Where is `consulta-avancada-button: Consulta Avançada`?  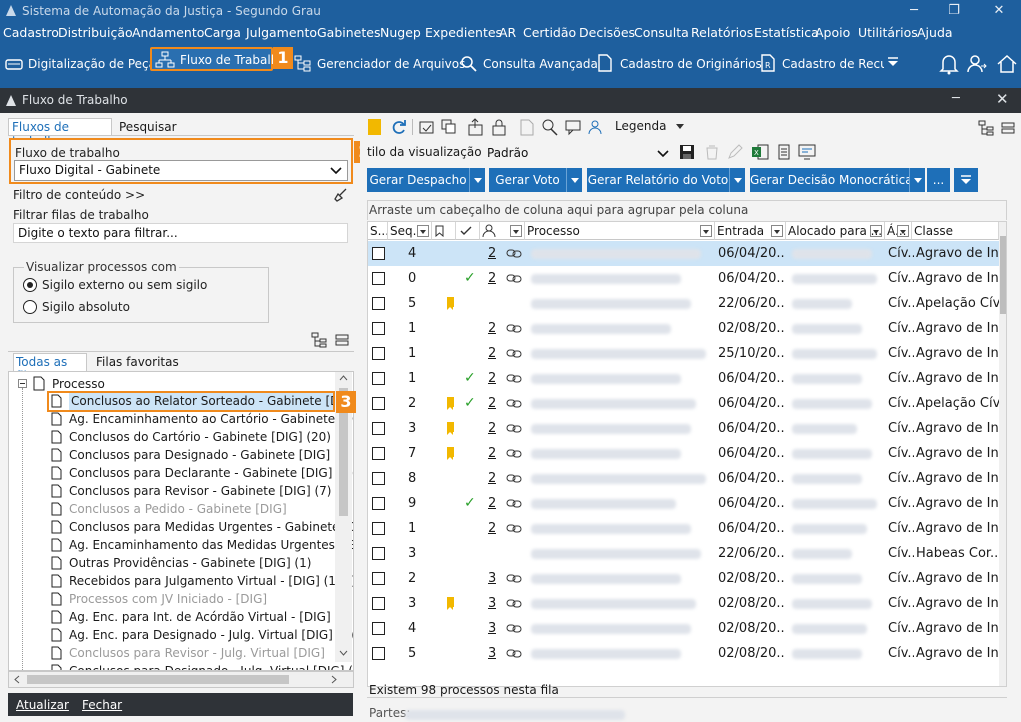
consulta-avancada-button: Consulta Avançada is located at coordinates (528, 64).